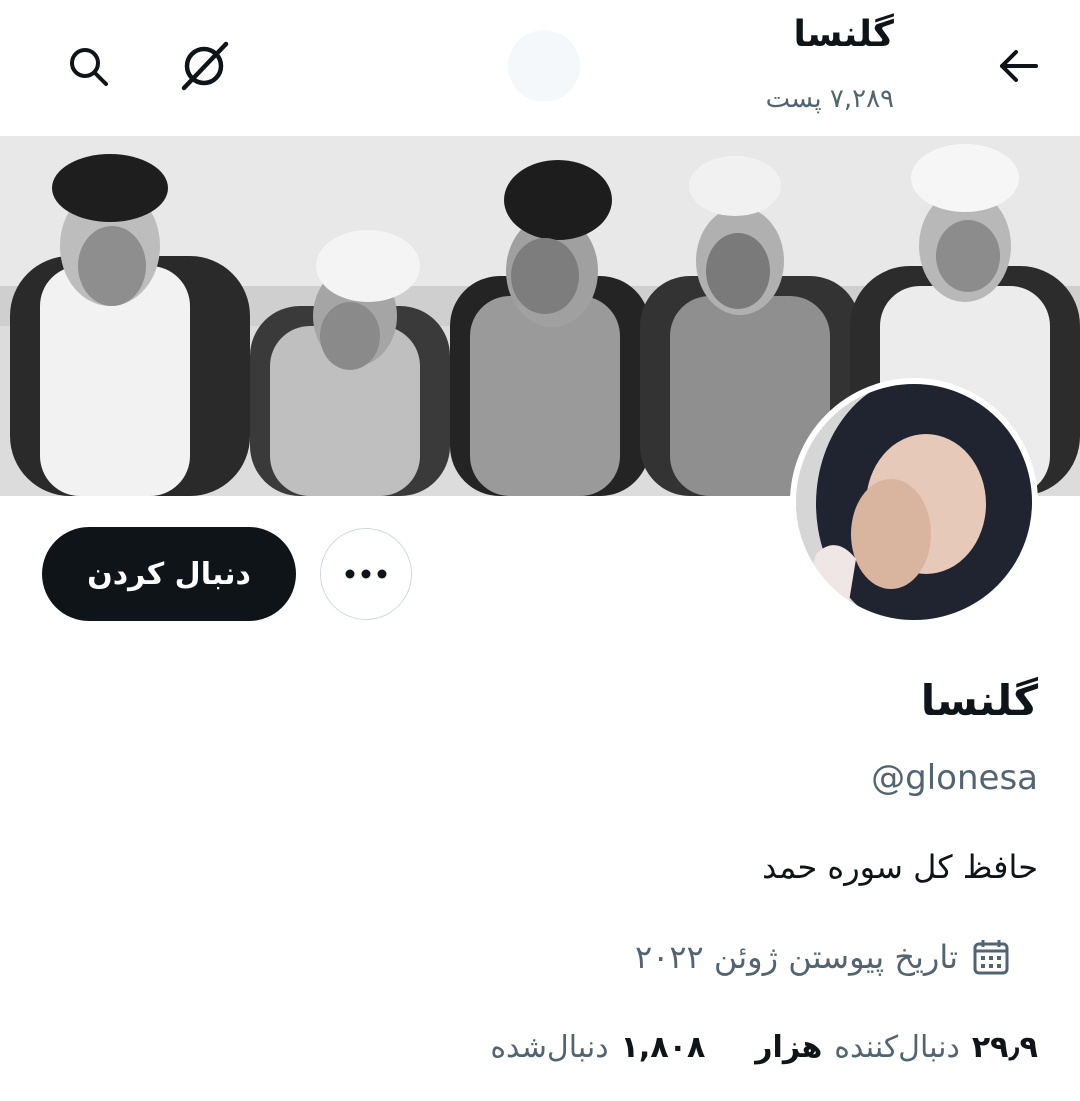 The height and width of the screenshot is (1101, 1080). I want to click on back-button, so click(1018, 66).